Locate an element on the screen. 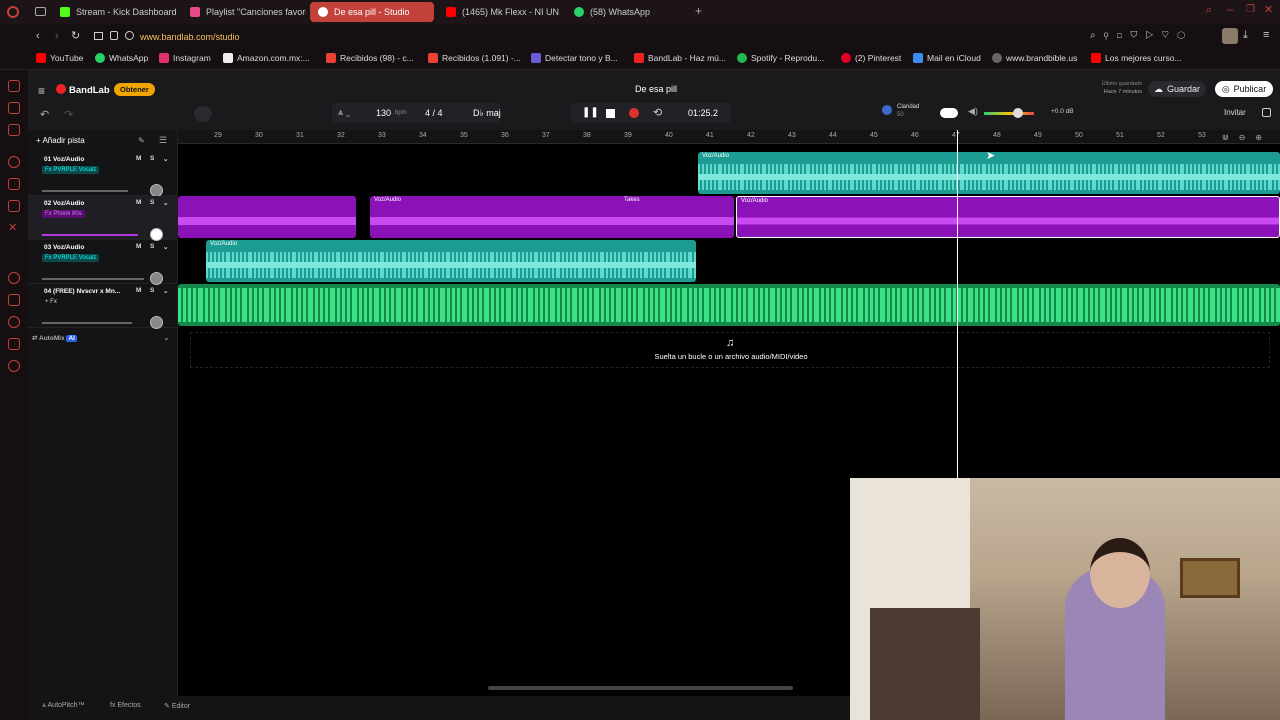 The width and height of the screenshot is (1280, 720). add-fx-button: + Fx is located at coordinates (51, 302).